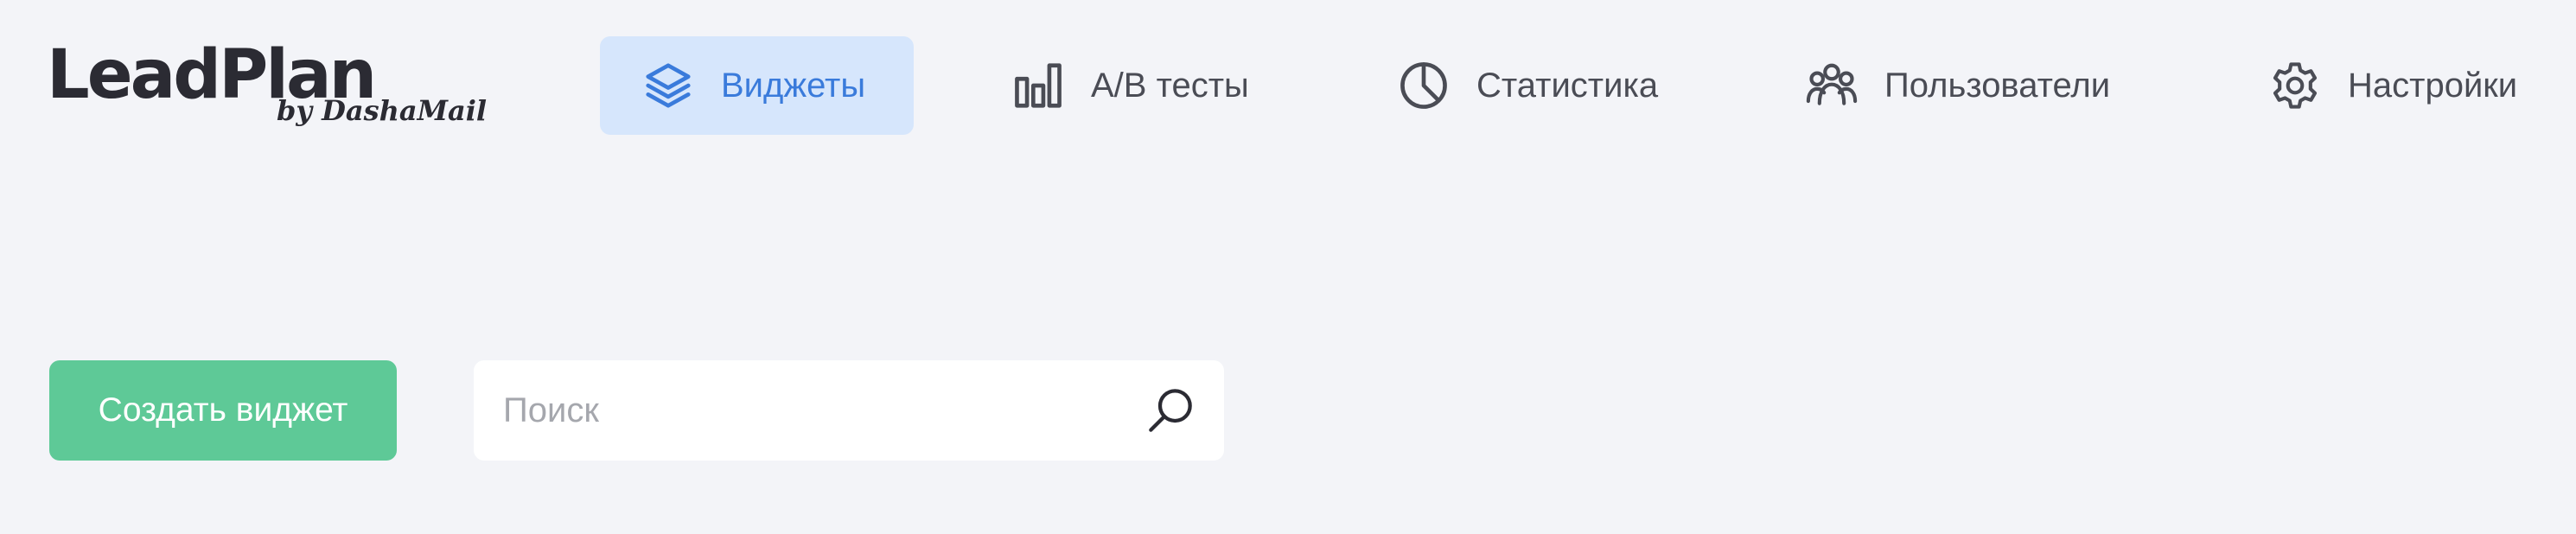  Describe the element at coordinates (223, 410) in the screenshot. I see `create-widget-button: Создать виджет` at that location.